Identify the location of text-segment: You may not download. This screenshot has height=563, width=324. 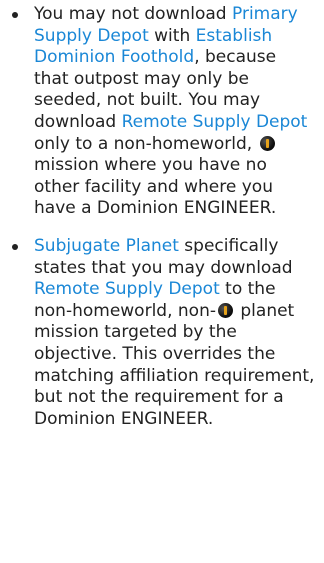
(133, 14).